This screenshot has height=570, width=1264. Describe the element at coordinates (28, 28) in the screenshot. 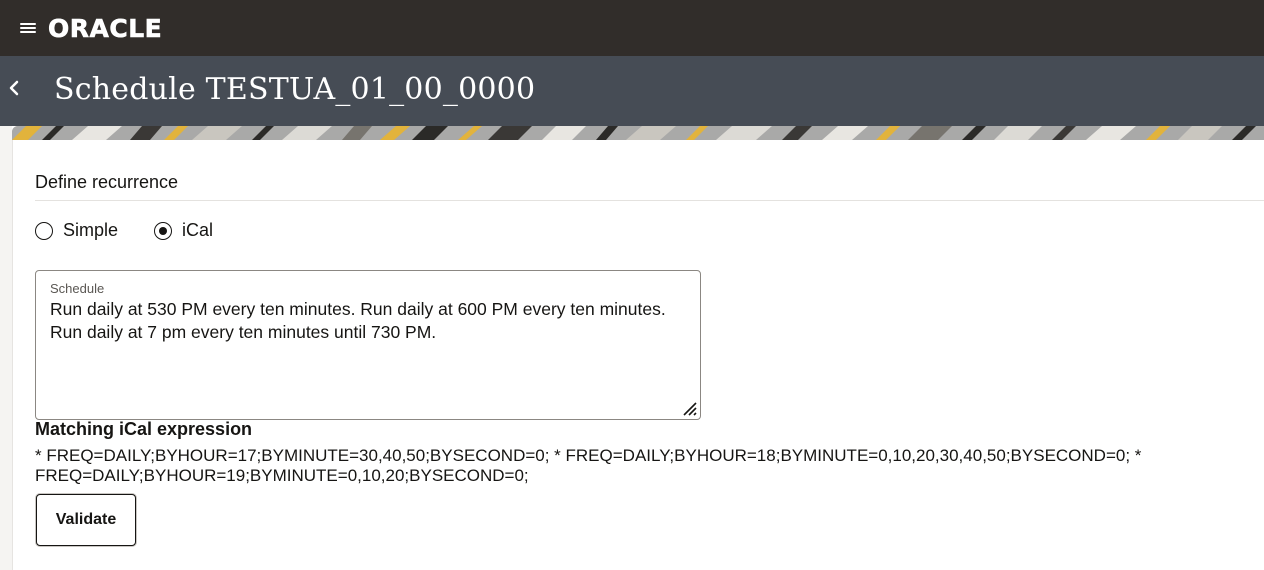

I see `hamburger-menu-icon` at that location.